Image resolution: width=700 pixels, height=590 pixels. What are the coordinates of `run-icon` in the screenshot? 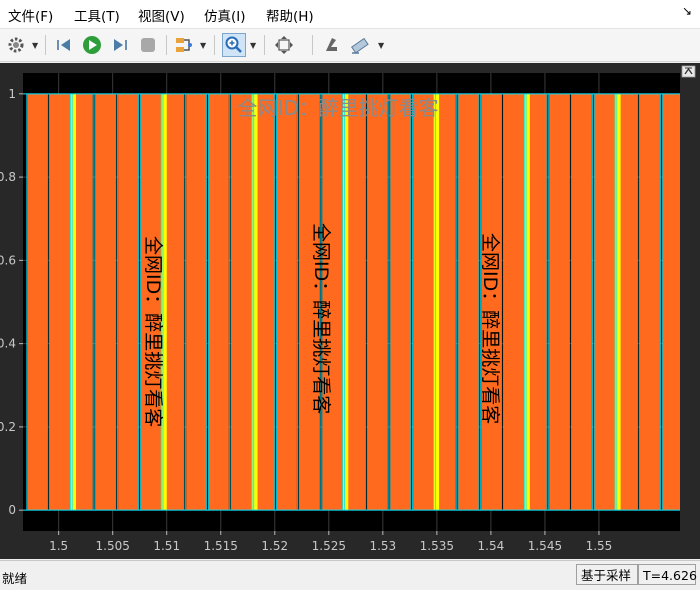 It's located at (92, 45).